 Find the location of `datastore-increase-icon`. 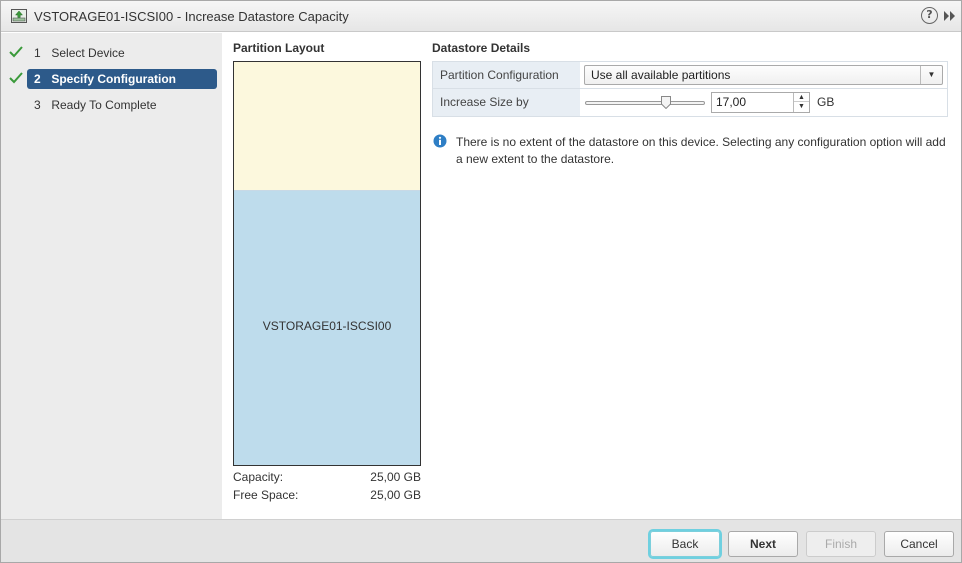

datastore-increase-icon is located at coordinates (19, 16).